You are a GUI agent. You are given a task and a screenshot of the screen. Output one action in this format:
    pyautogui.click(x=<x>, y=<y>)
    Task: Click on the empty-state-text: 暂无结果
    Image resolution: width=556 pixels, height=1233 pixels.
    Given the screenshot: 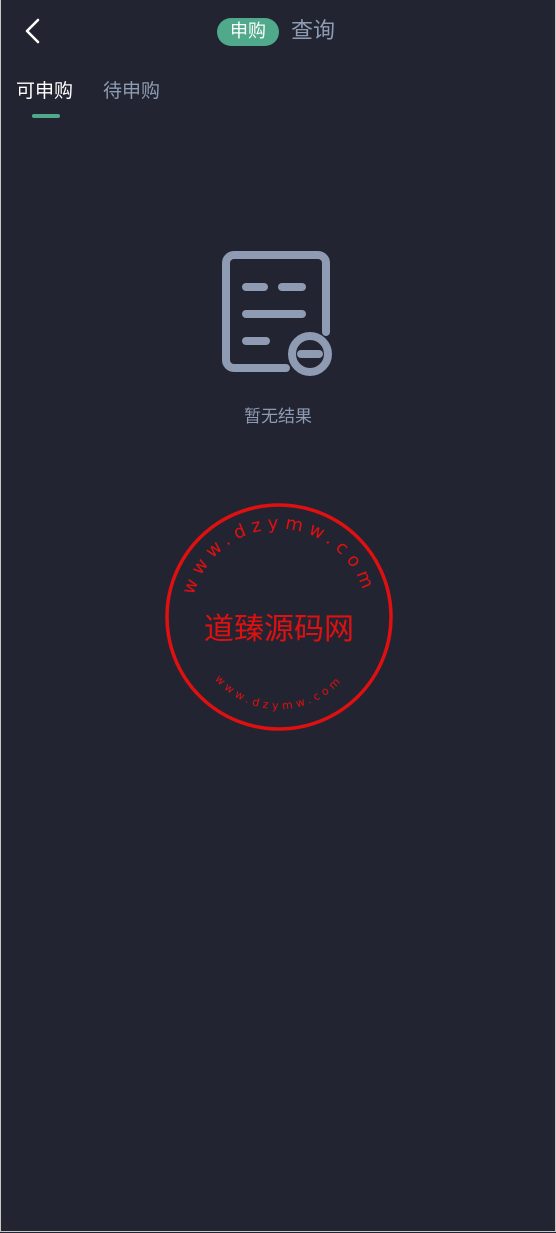 What is the action you would take?
    pyautogui.click(x=278, y=417)
    